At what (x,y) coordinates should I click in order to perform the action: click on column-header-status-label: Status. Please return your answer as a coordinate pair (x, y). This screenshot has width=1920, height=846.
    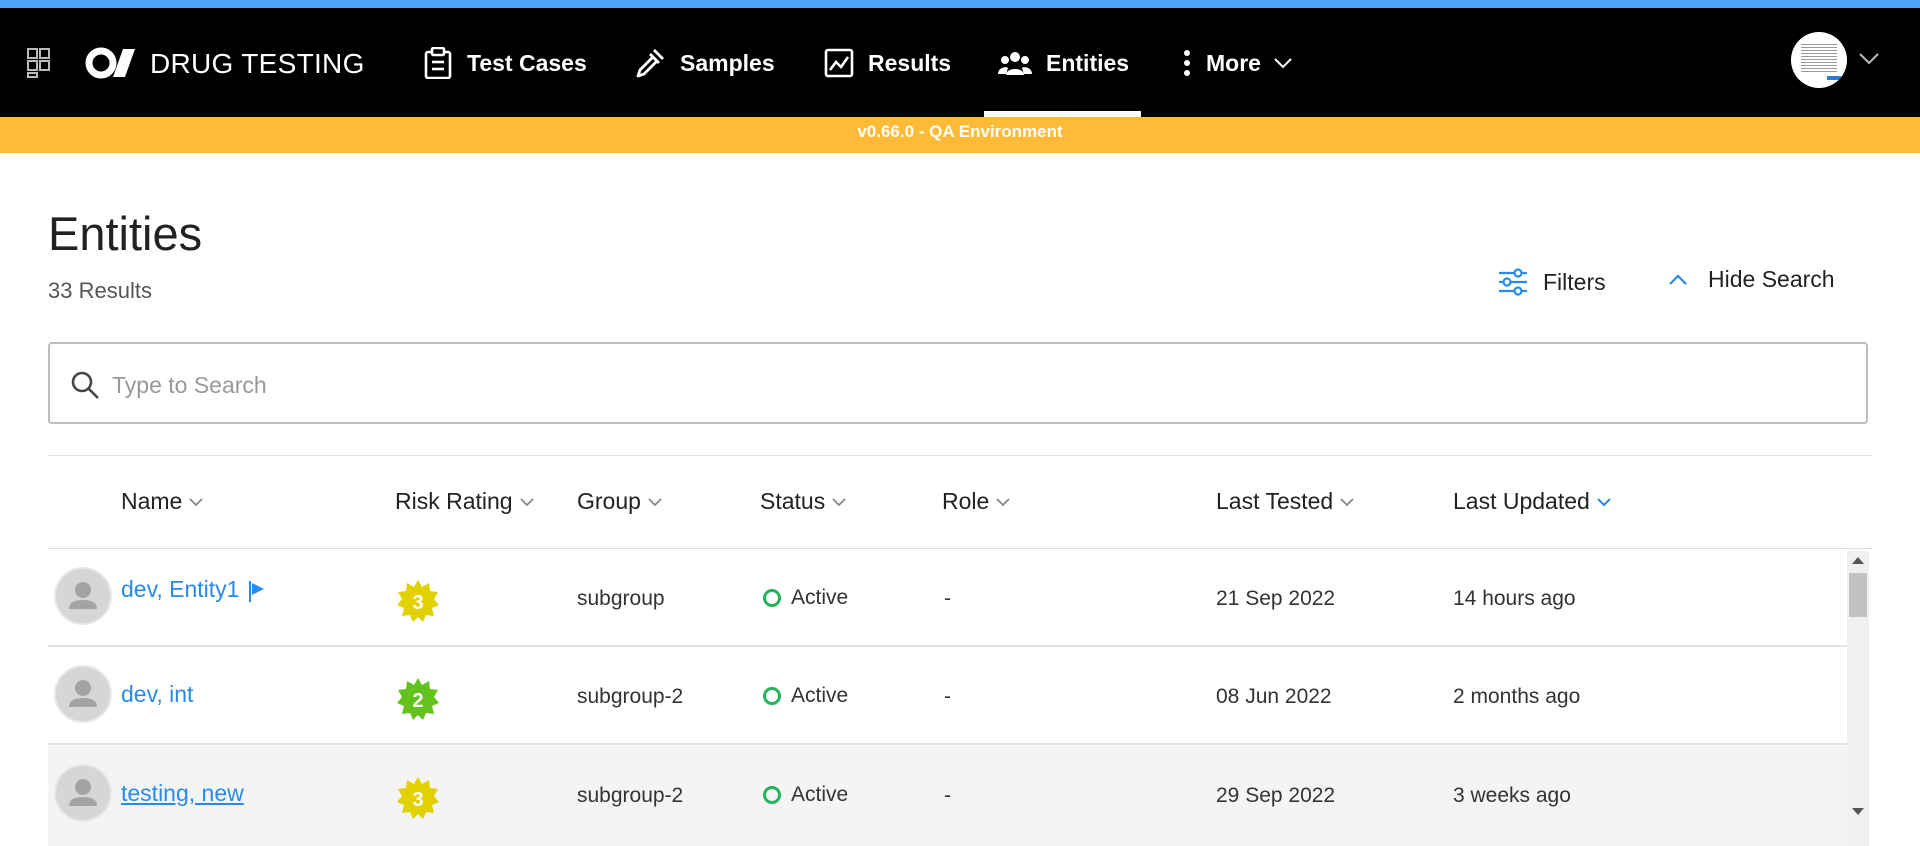
    Looking at the image, I should click on (793, 501).